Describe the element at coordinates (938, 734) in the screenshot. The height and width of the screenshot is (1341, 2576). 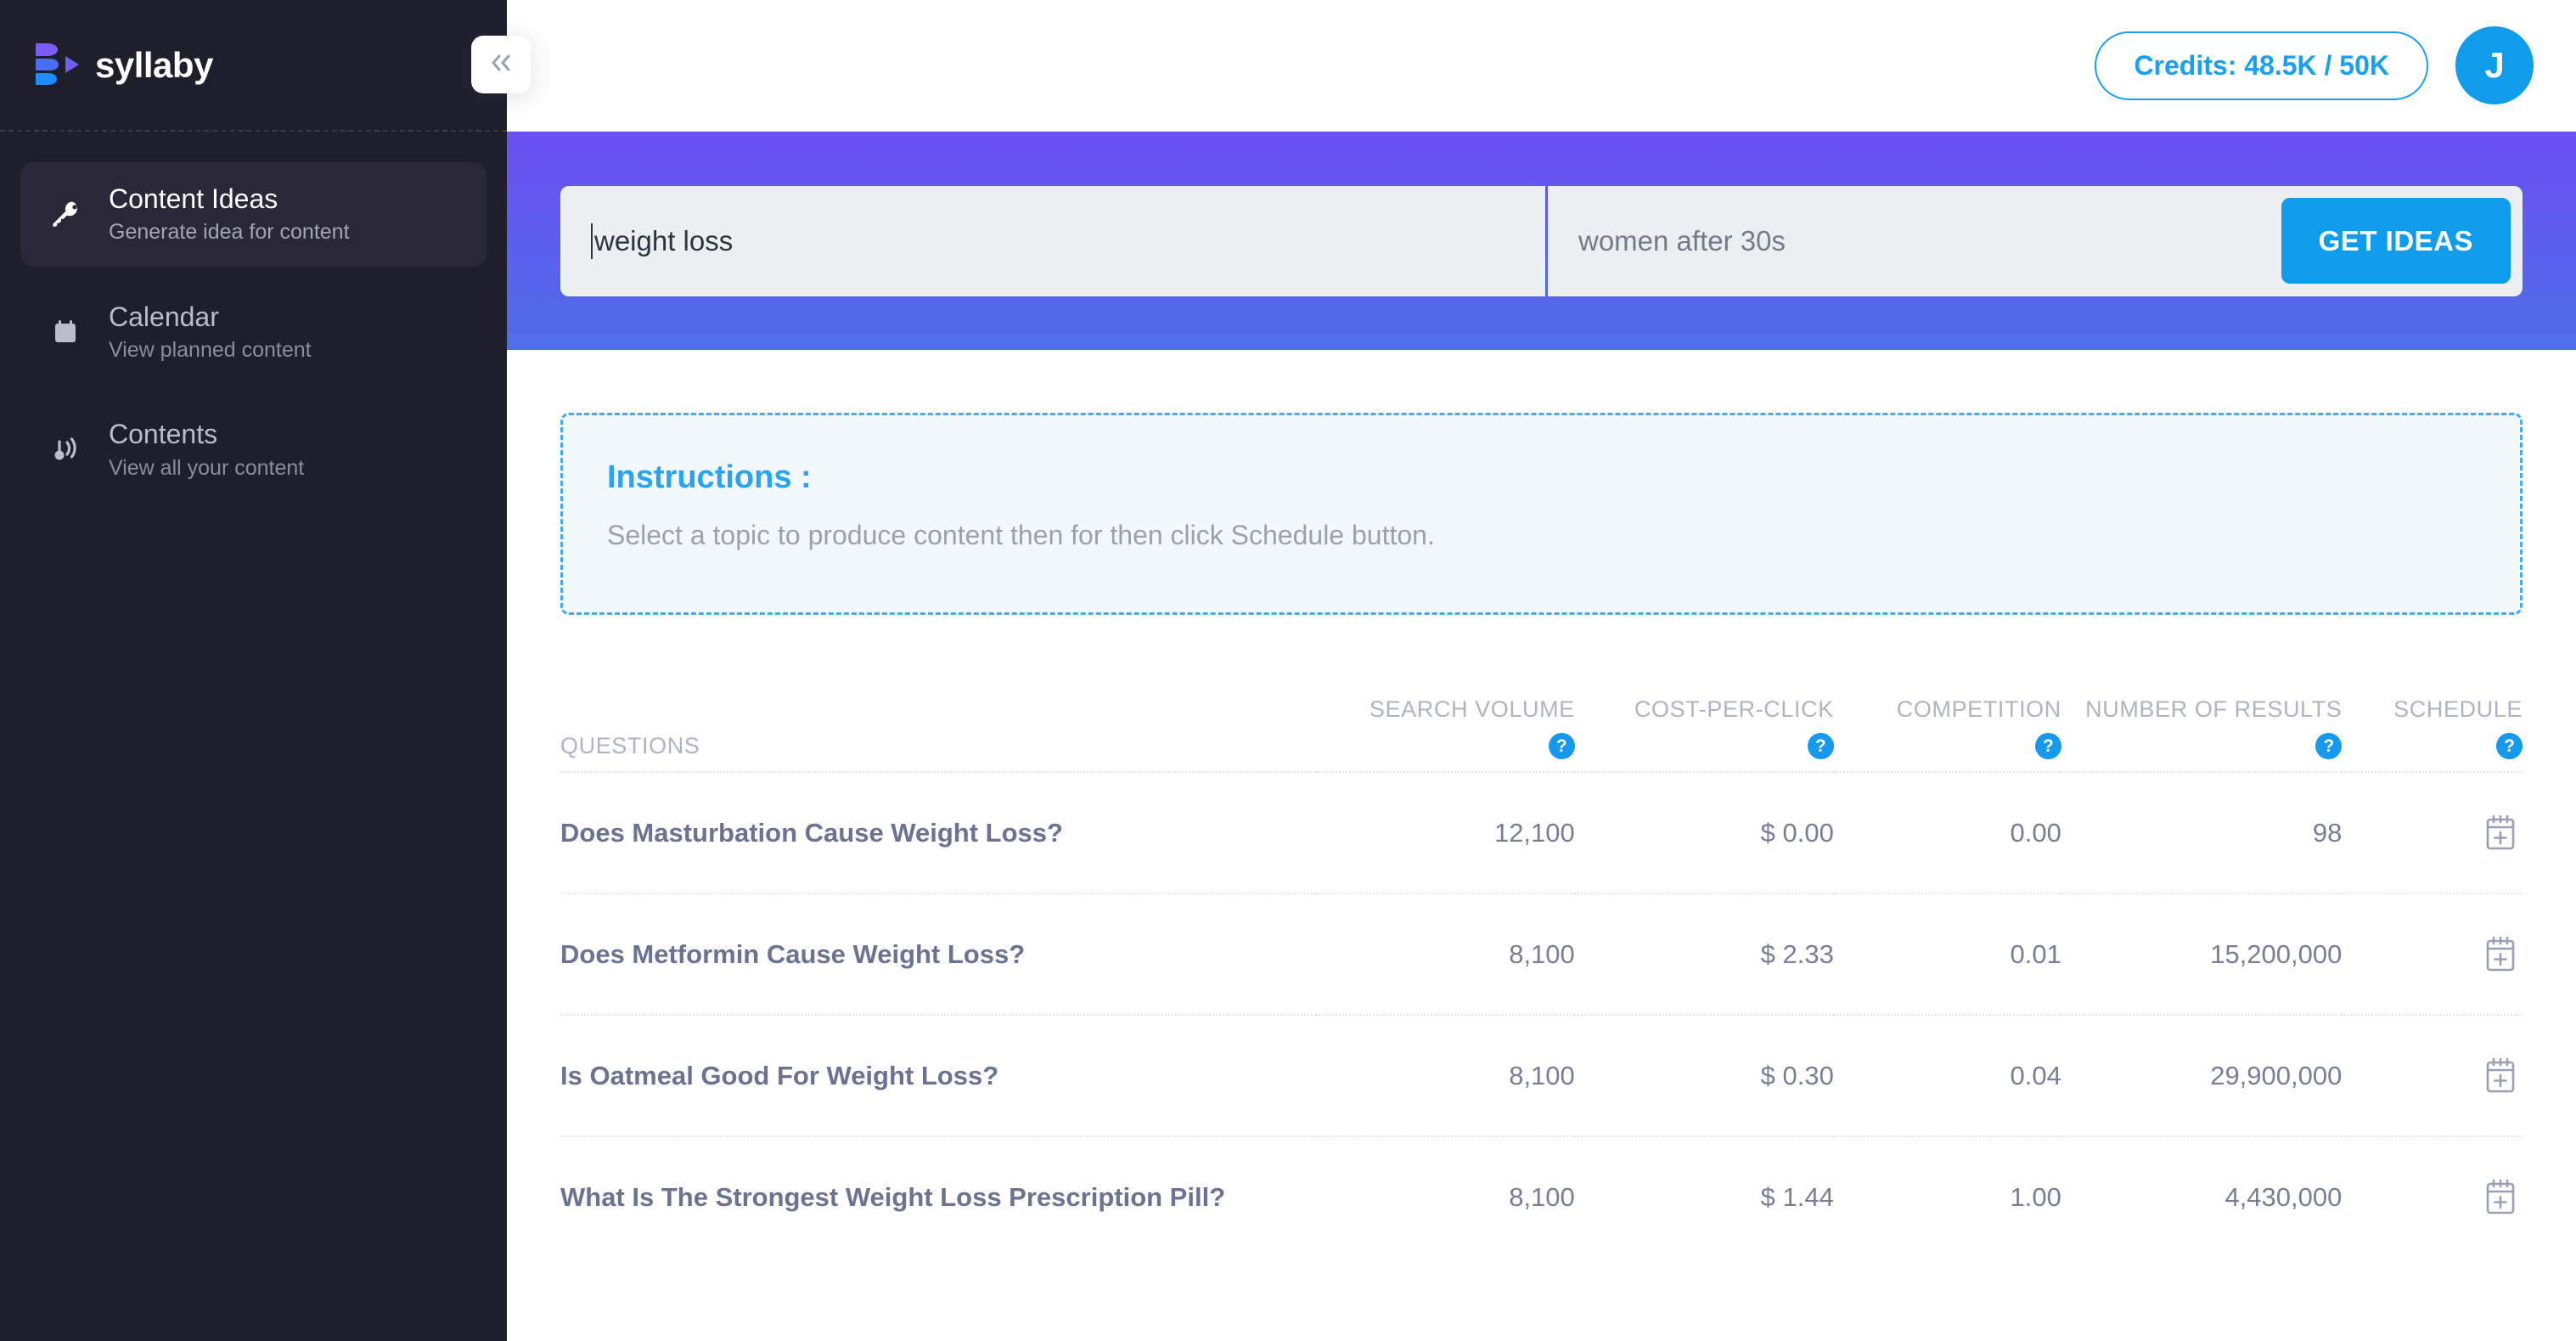
I see `column-header-questions: QUESTIONS` at that location.